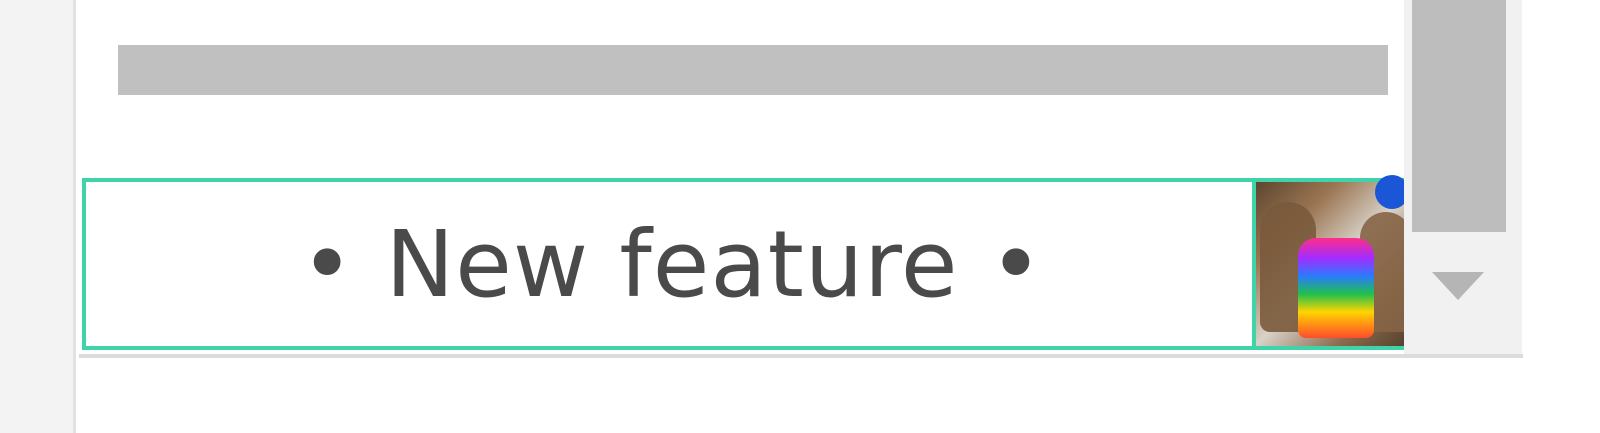 Image resolution: width=1600 pixels, height=433 pixels. Describe the element at coordinates (1459, 116) in the screenshot. I see `scrollbar-thumb` at that location.